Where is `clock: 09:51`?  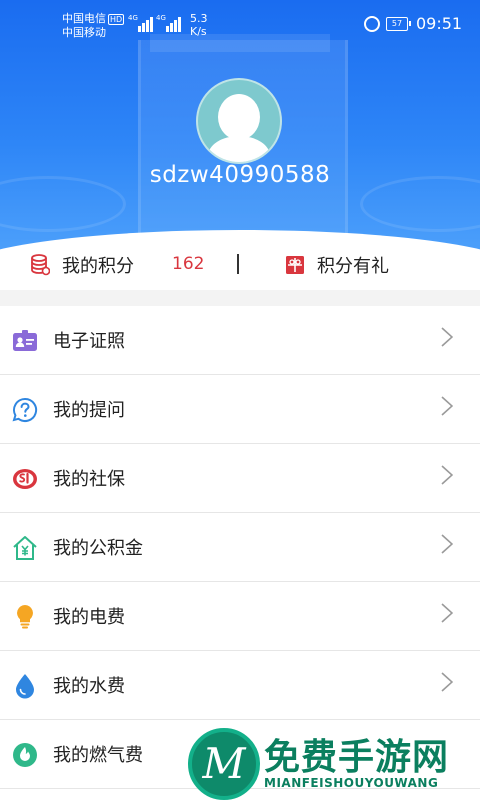 clock: 09:51 is located at coordinates (439, 23).